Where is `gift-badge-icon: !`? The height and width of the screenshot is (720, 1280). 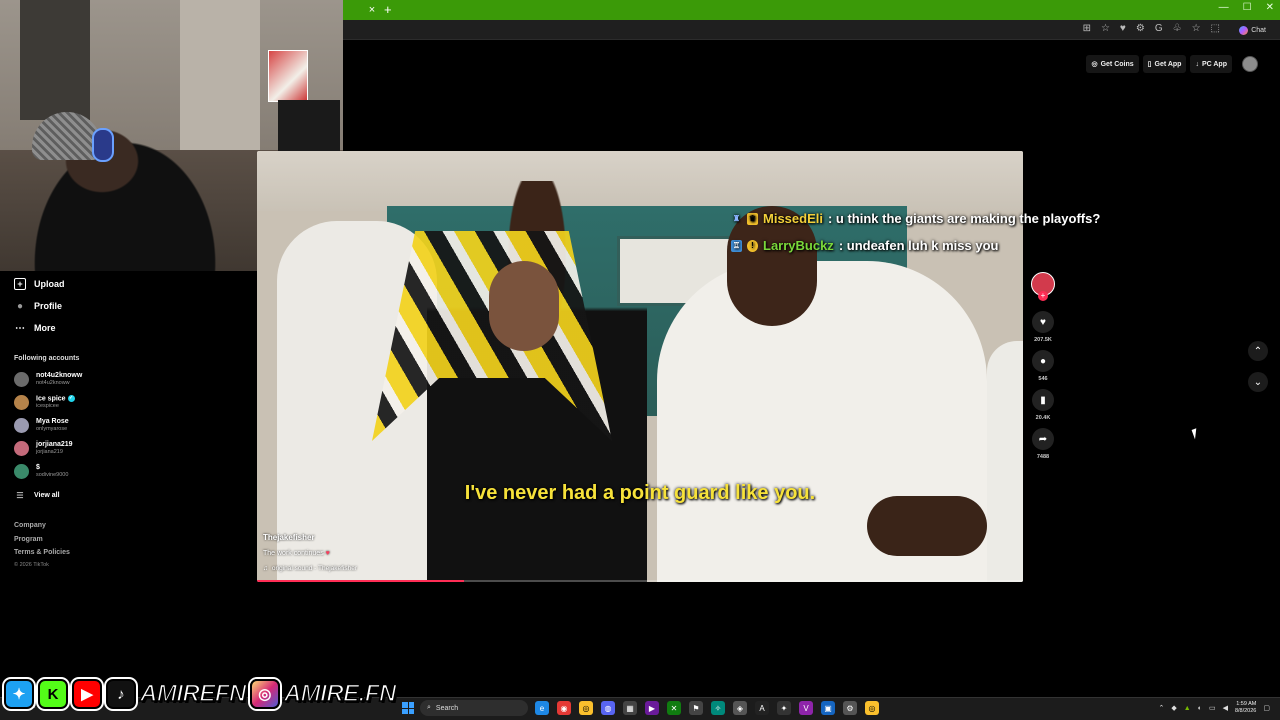 gift-badge-icon: ! is located at coordinates (752, 245).